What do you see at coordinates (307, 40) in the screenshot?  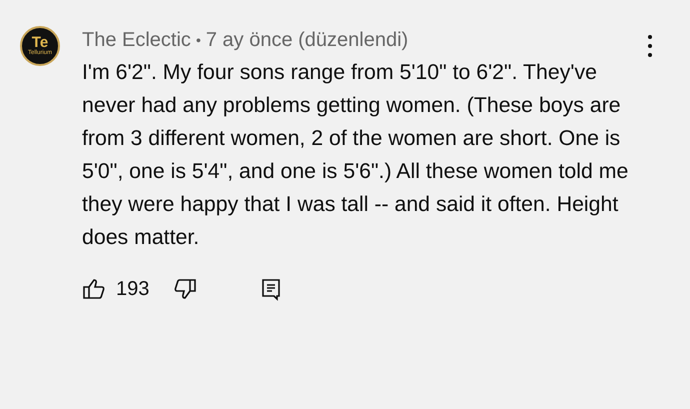 I see `comment-time: 7 ay önce (düzenlendi)` at bounding box center [307, 40].